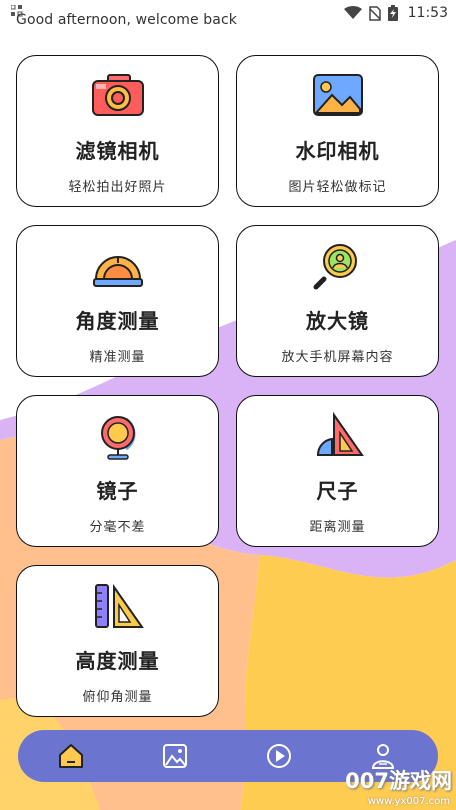 This screenshot has height=810, width=456. What do you see at coordinates (392, 13) in the screenshot?
I see `battery-charging-icon` at bounding box center [392, 13].